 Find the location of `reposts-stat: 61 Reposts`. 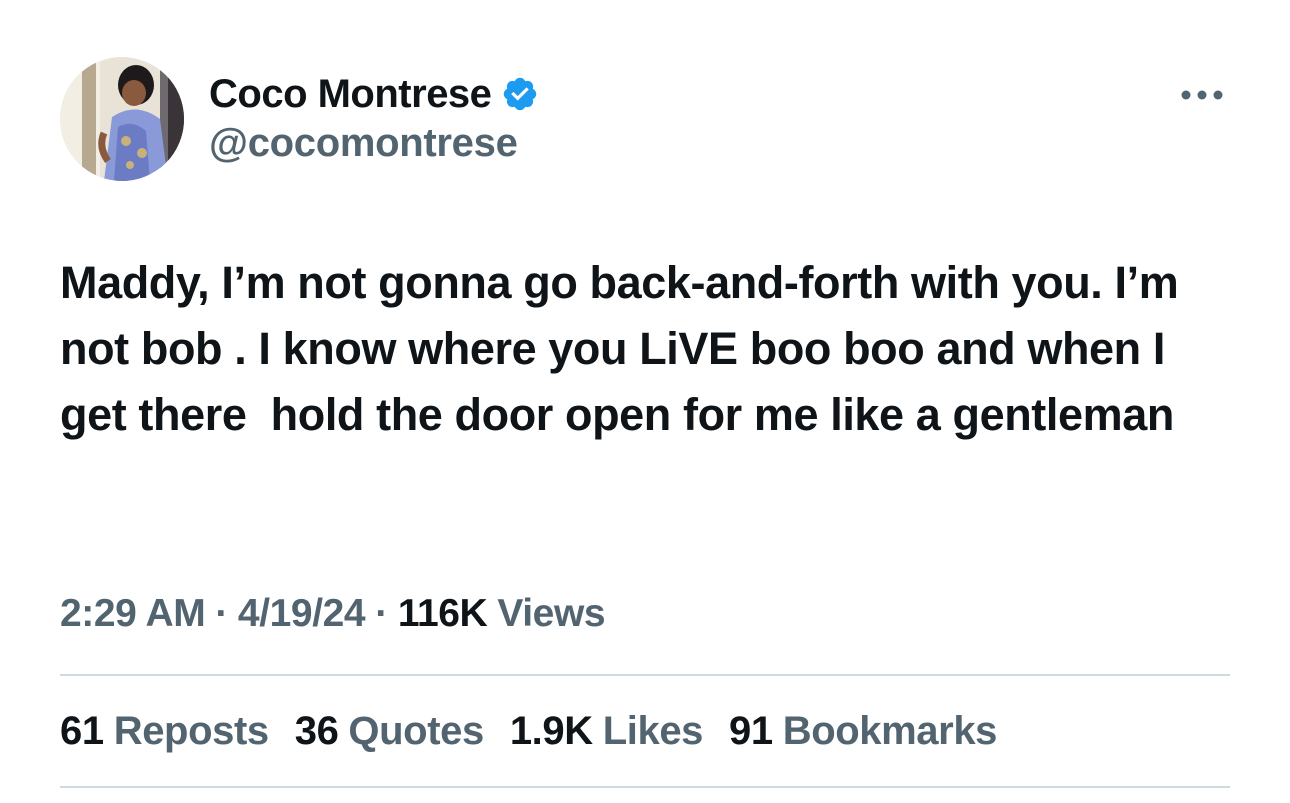

reposts-stat: 61 Reposts is located at coordinates (164, 731).